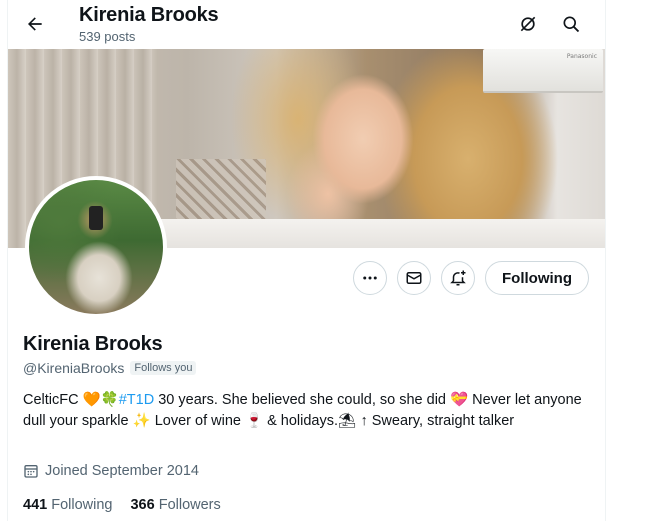 The height and width of the screenshot is (521, 665). I want to click on following-button: Following, so click(537, 278).